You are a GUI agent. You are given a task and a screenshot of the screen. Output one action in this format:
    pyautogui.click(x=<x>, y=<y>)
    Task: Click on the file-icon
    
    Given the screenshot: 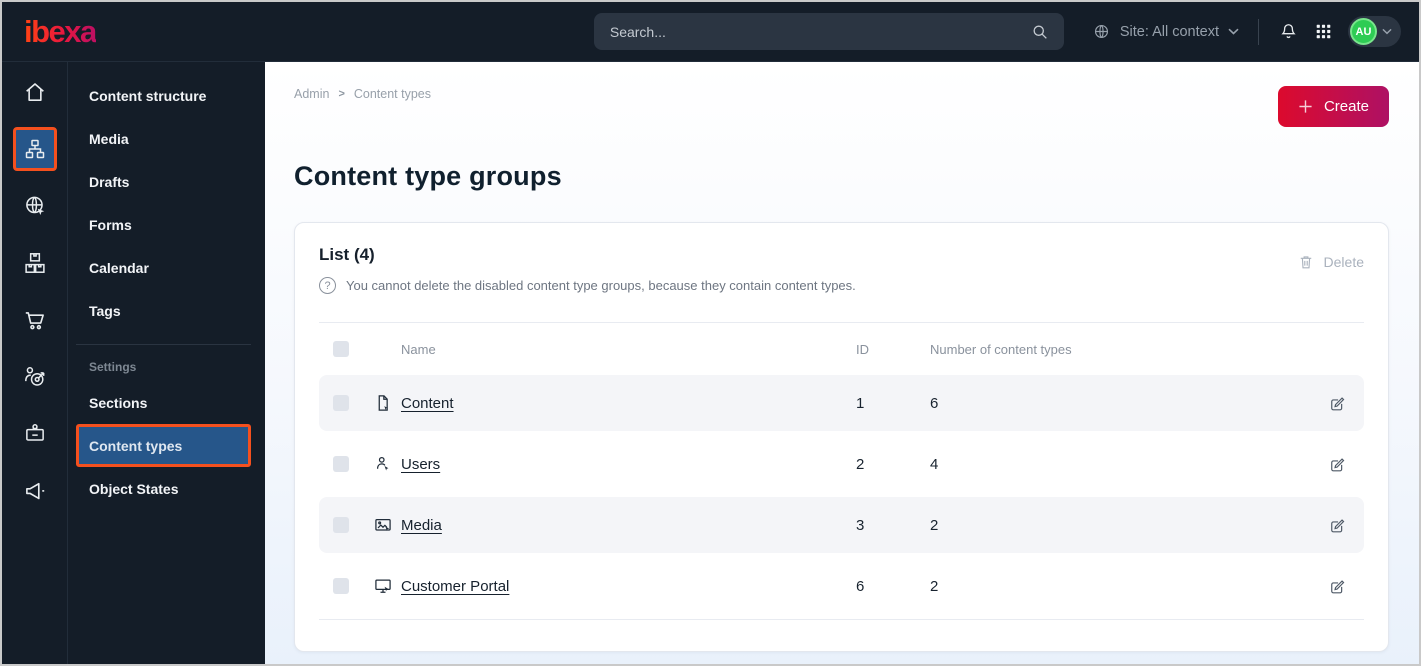 What is the action you would take?
    pyautogui.click(x=387, y=403)
    